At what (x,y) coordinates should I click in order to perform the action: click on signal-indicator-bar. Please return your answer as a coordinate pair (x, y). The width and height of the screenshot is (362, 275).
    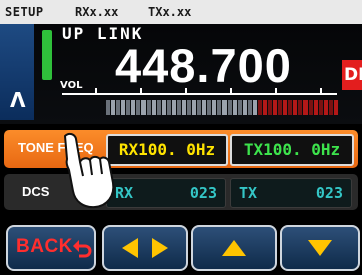
    Looking at the image, I should click on (47, 55).